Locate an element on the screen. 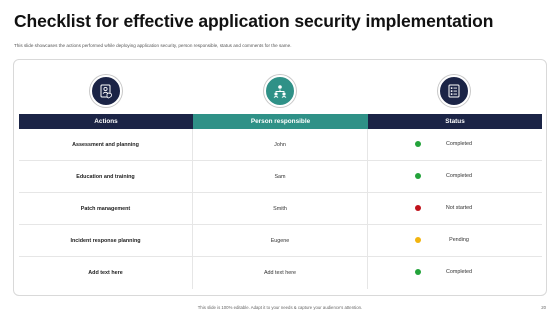  status-list-icon is located at coordinates (454, 91).